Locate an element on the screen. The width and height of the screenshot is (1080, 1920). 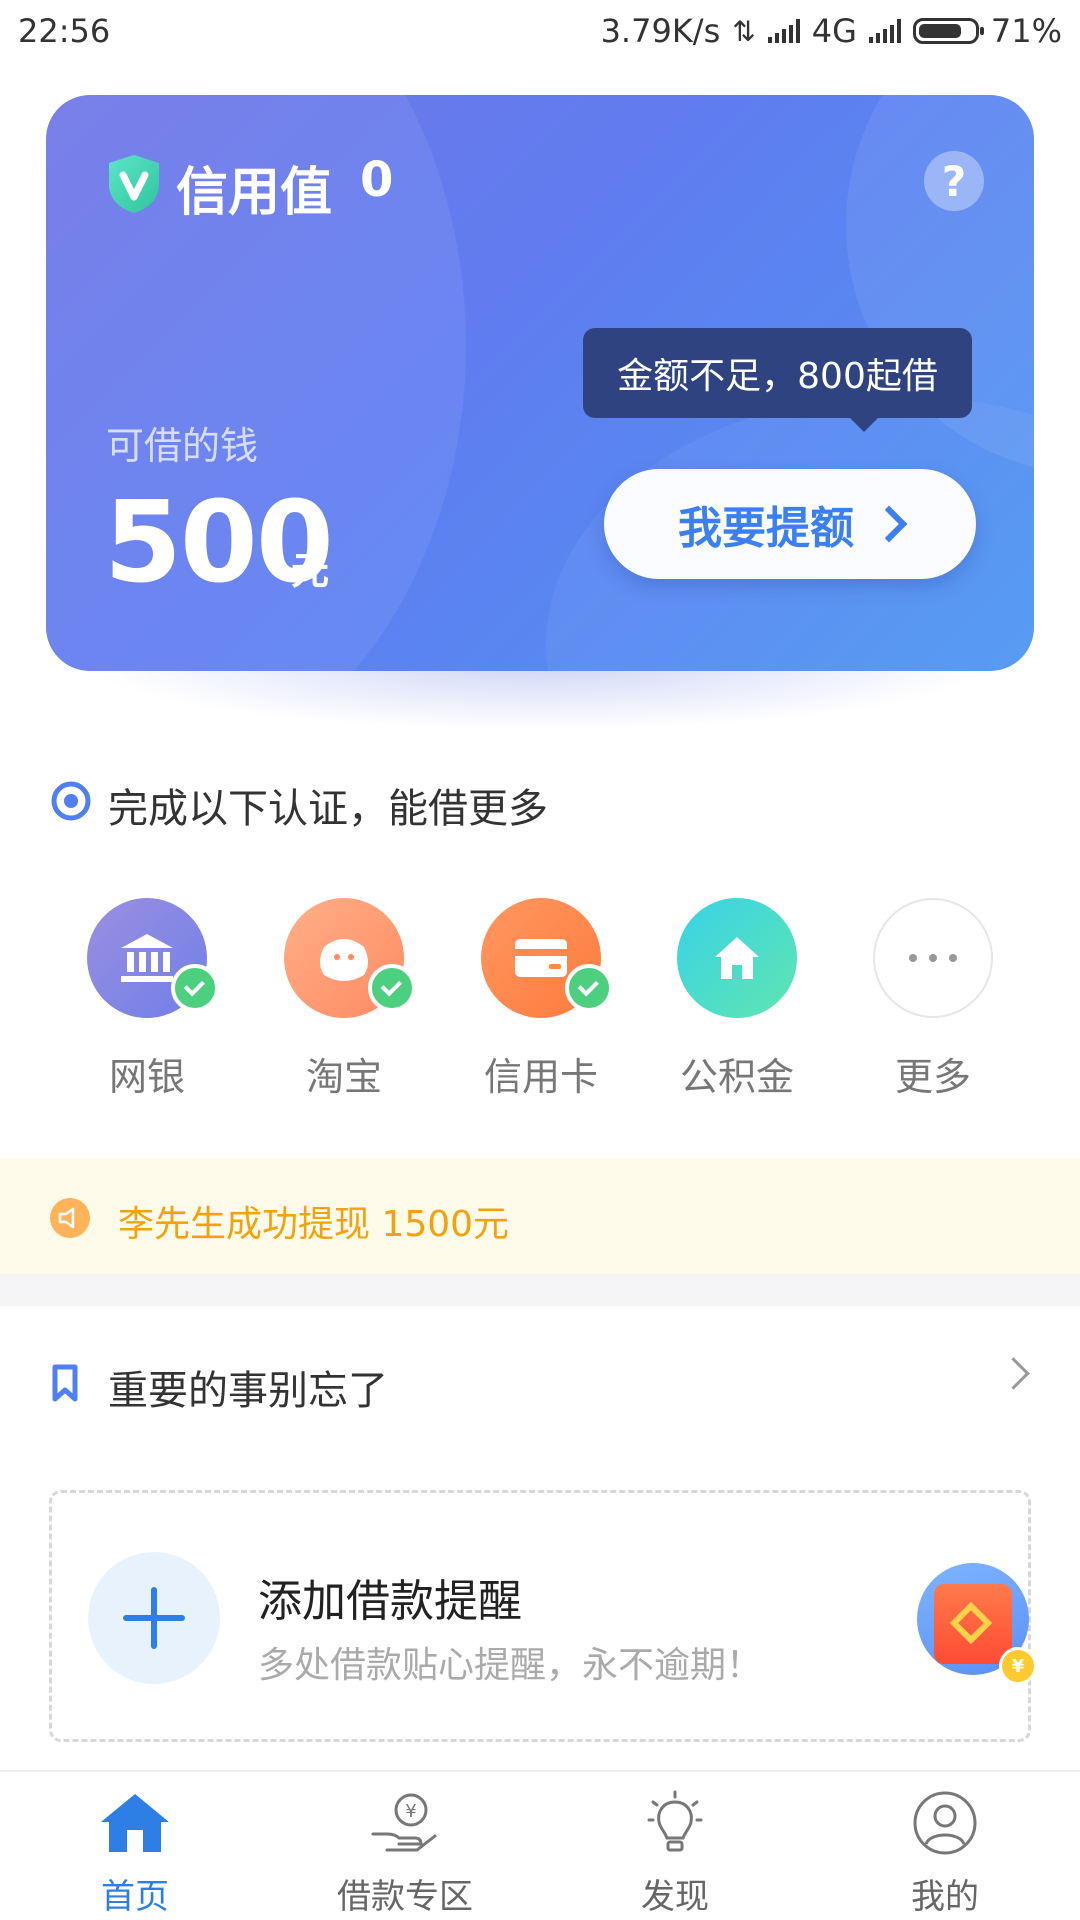
bank-icon is located at coordinates (147, 958).